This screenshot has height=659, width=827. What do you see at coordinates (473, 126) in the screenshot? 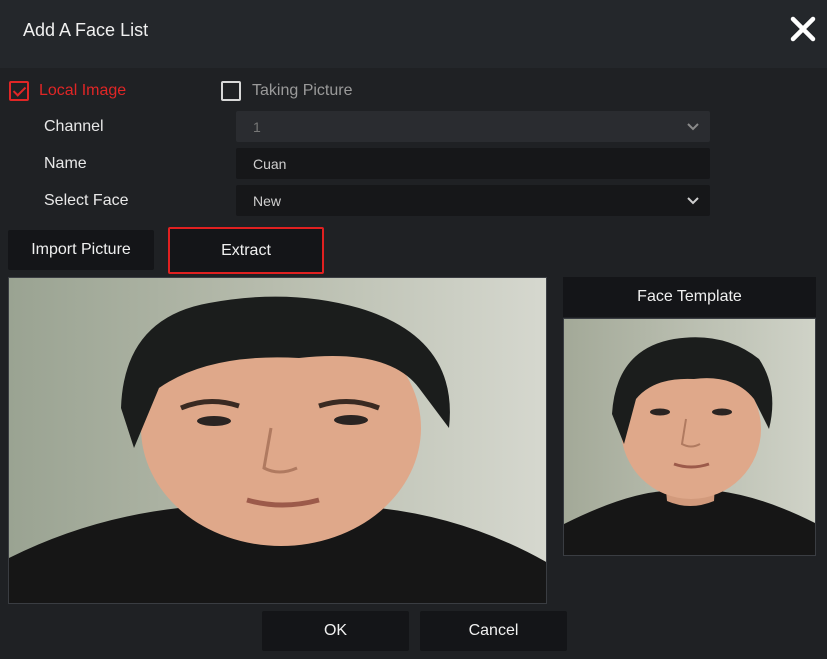
I see `channel-select: 1` at bounding box center [473, 126].